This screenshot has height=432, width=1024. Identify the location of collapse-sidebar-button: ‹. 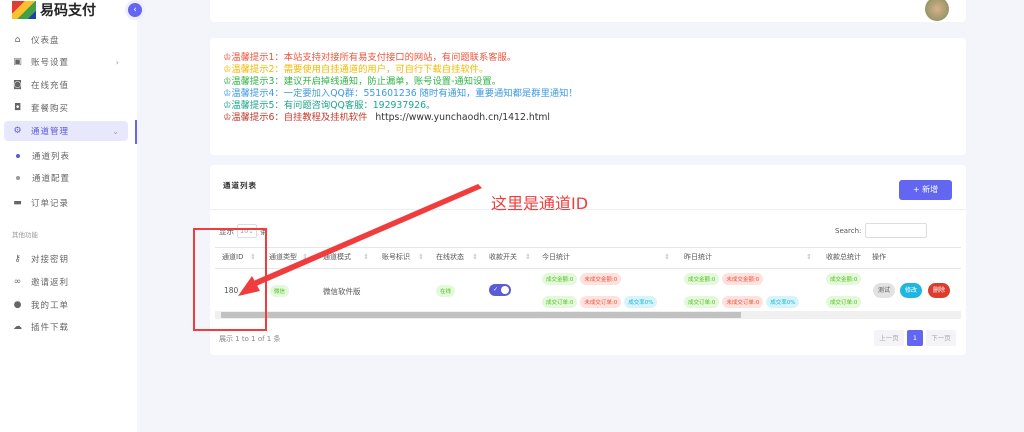
(135, 10).